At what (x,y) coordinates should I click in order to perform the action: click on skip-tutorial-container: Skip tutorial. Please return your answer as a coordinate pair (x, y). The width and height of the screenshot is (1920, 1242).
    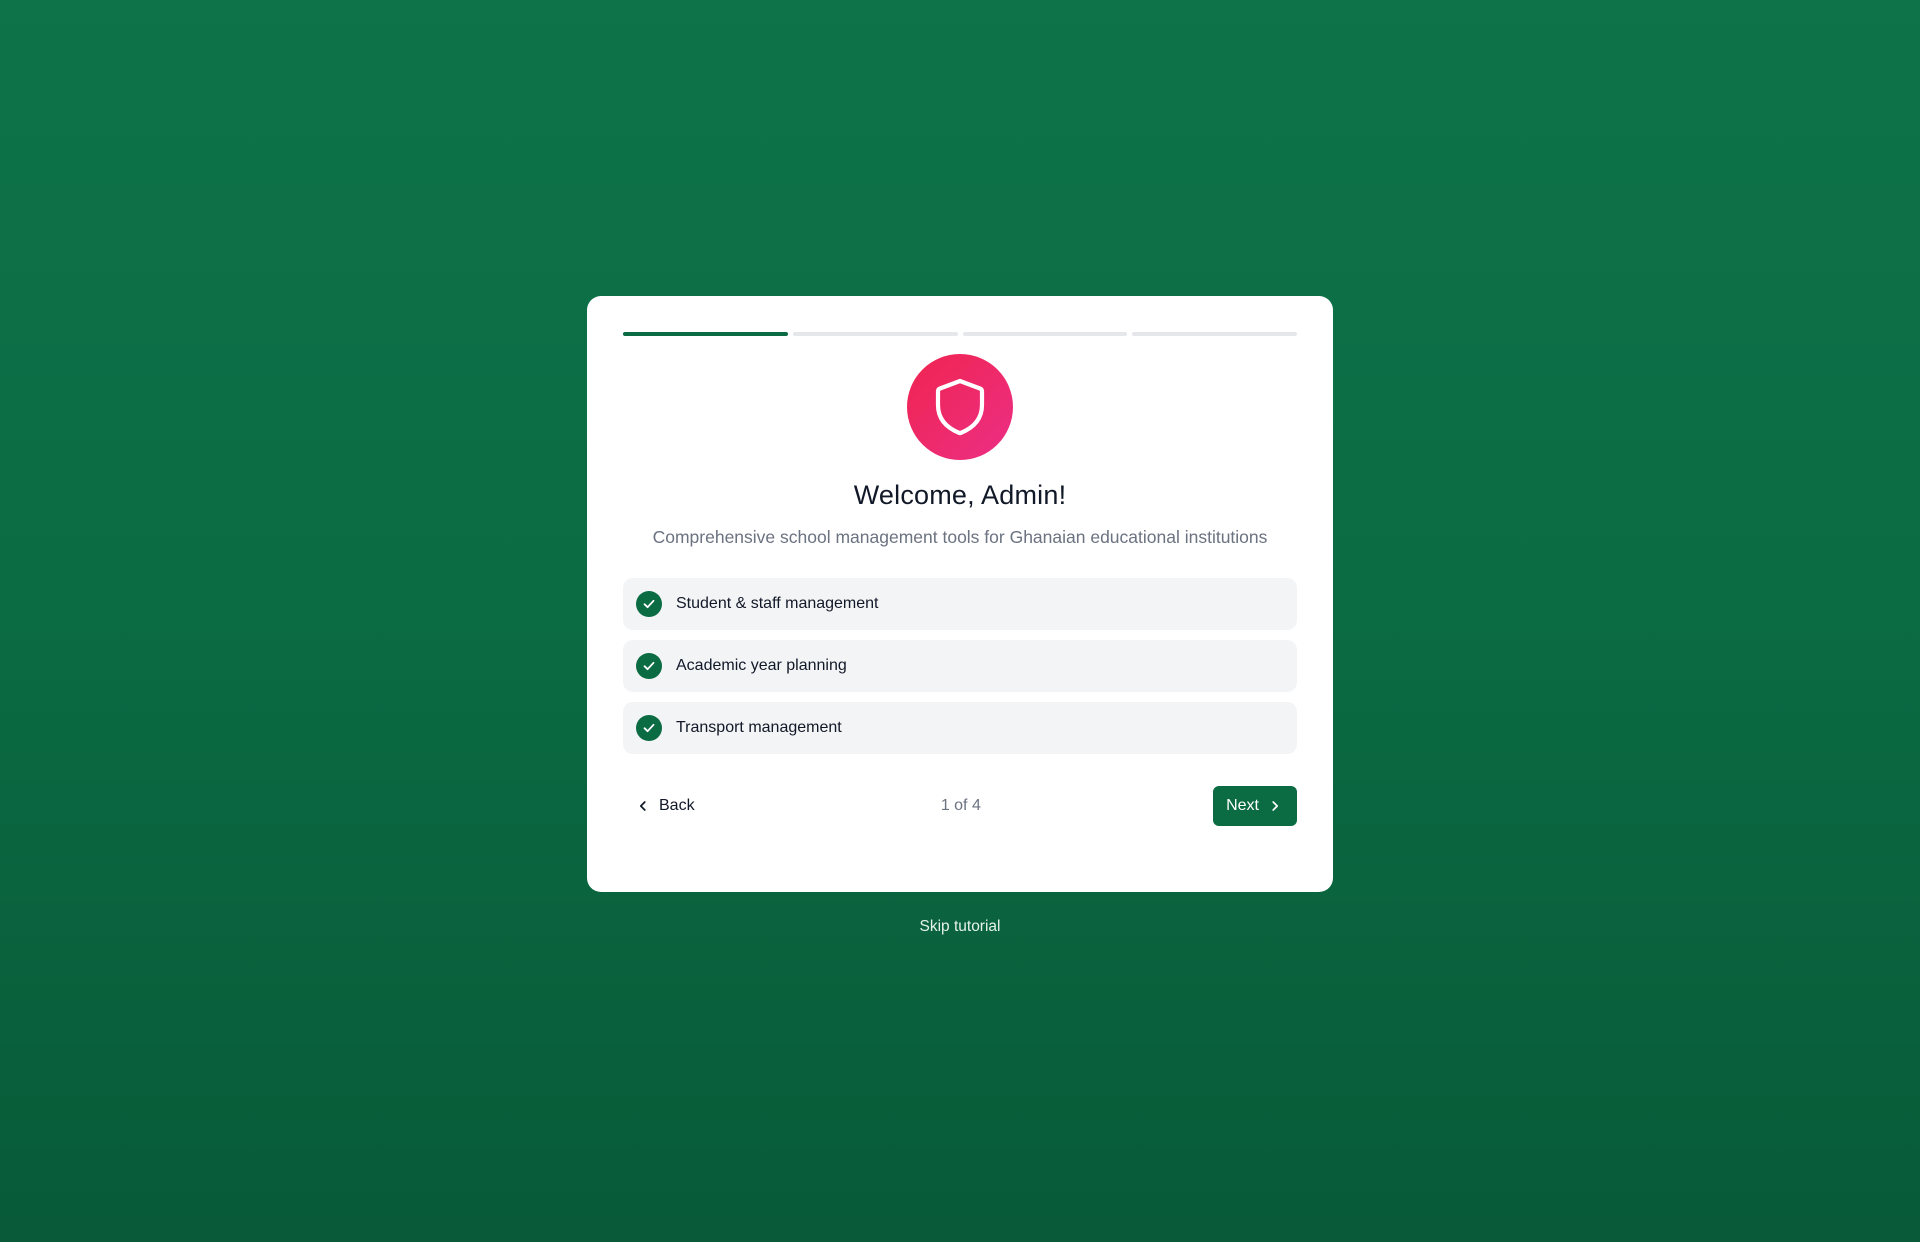
    Looking at the image, I should click on (960, 927).